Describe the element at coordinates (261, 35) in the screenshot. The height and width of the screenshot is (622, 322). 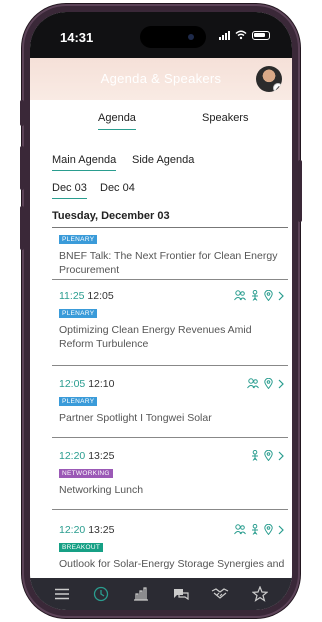
I see `battery-icon` at that location.